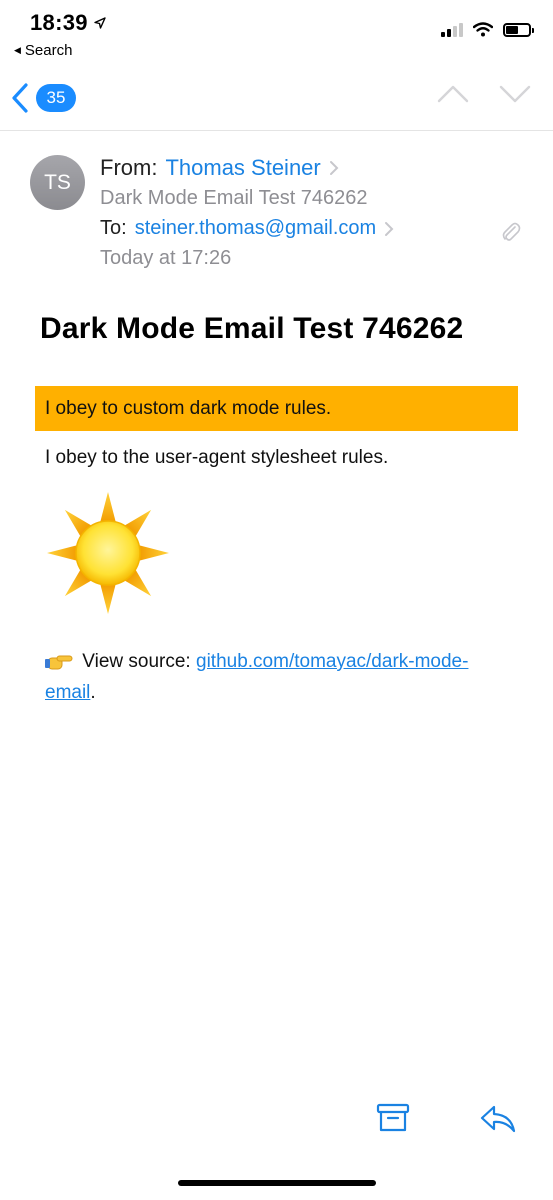 Image resolution: width=553 pixels, height=1200 pixels. I want to click on archive-button, so click(393, 1118).